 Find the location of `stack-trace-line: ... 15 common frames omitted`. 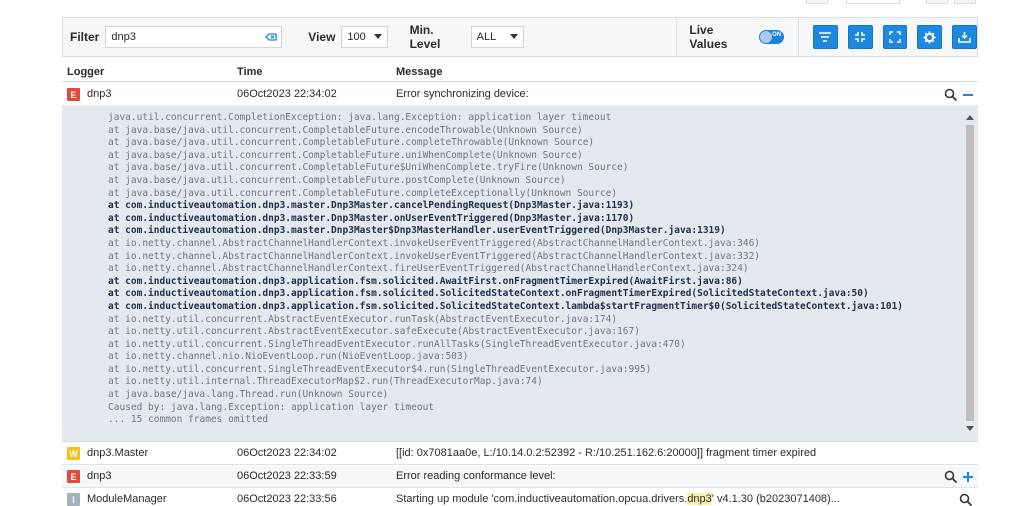

stack-trace-line: ... 15 common frames omitted is located at coordinates (188, 420).